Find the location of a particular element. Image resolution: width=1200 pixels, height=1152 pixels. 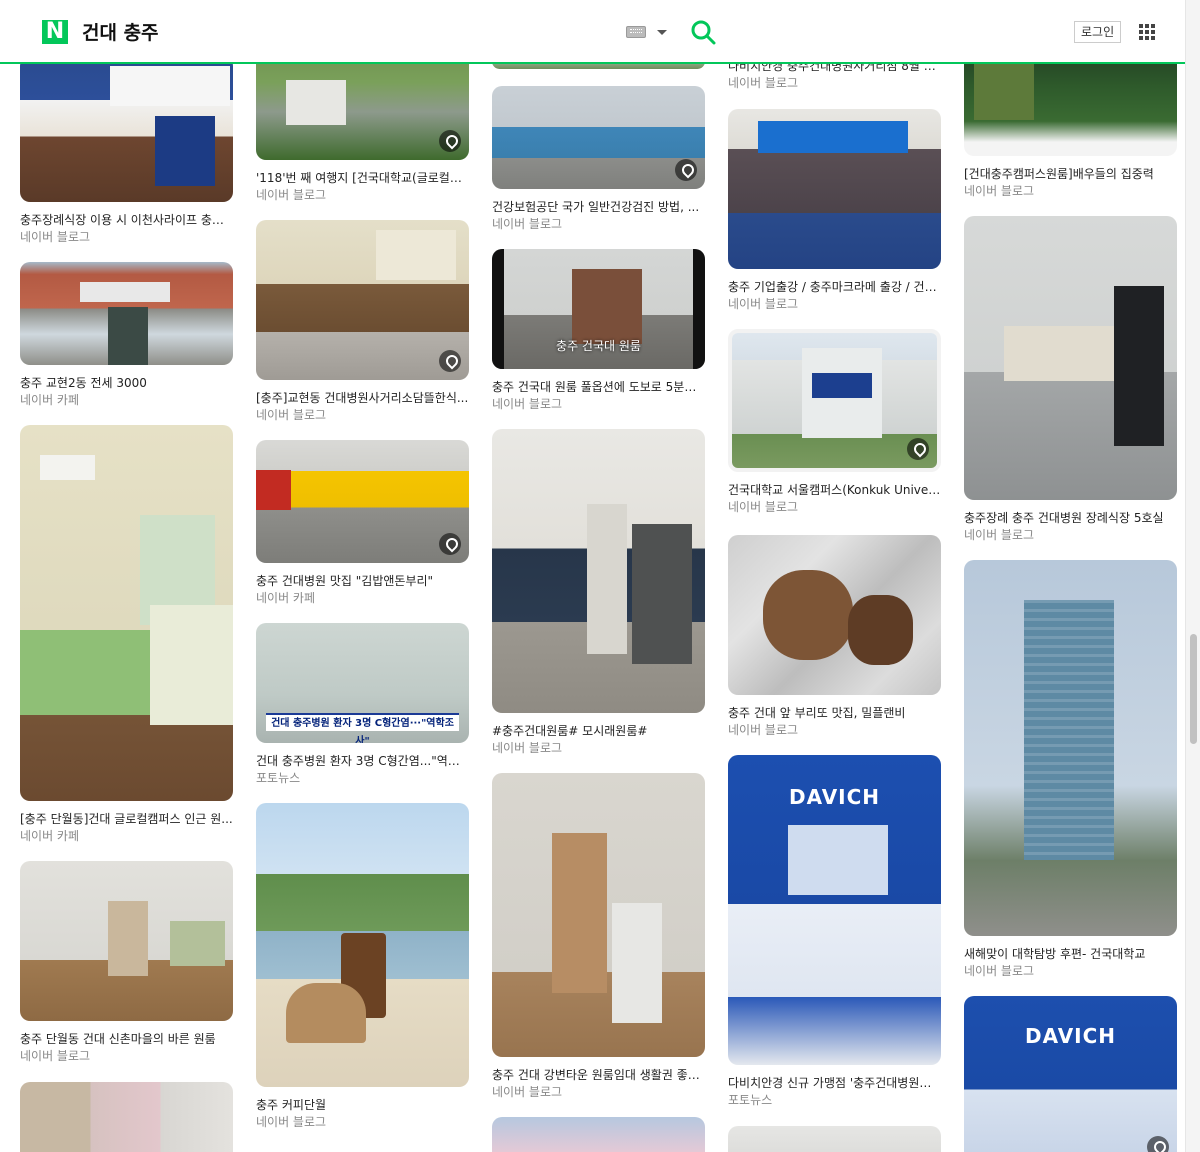

result-title: #충주건대원룸# 모시래원룸# is located at coordinates (598, 731).